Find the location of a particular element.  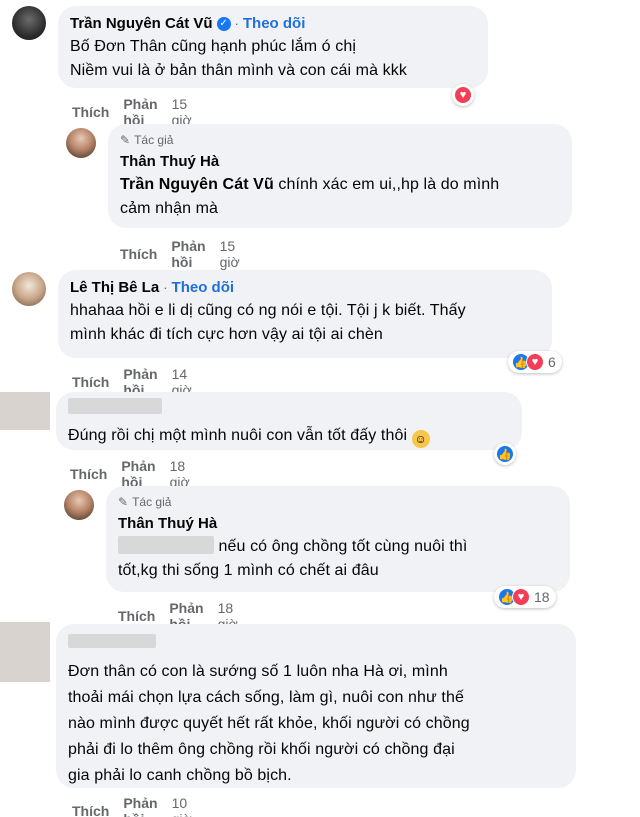

reaction-count: 18 is located at coordinates (542, 597).